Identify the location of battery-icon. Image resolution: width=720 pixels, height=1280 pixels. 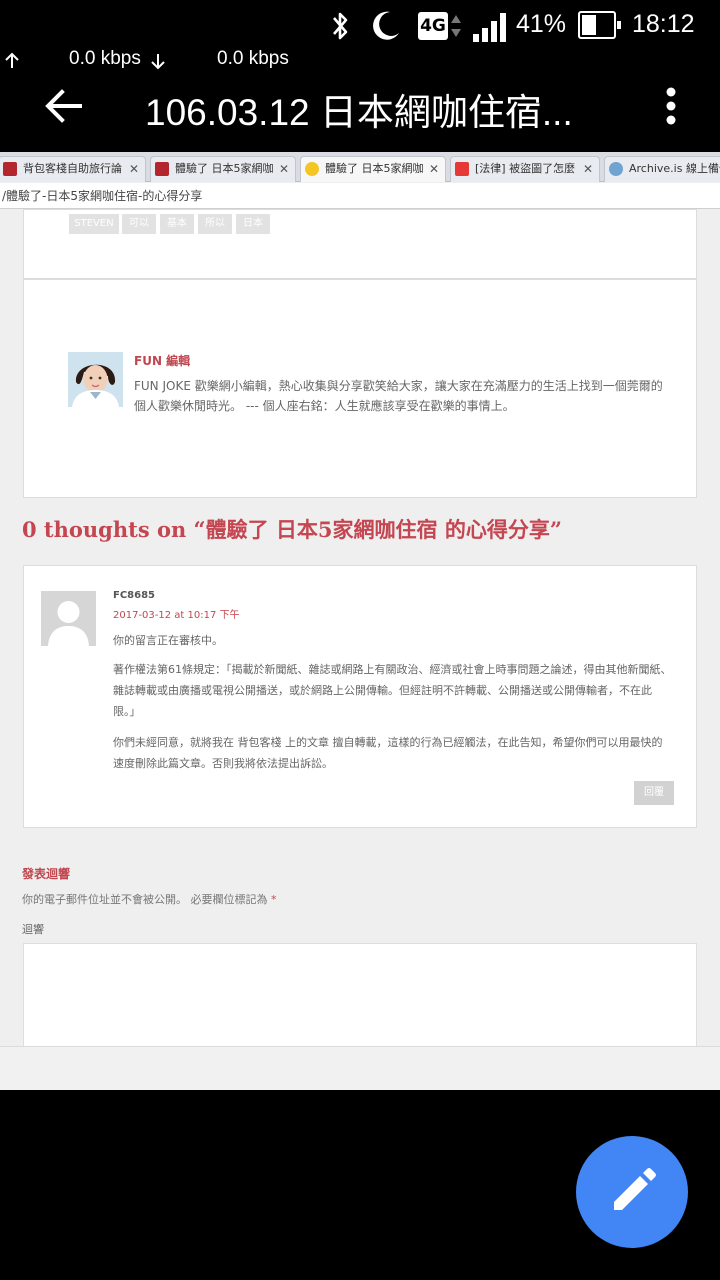
(599, 25).